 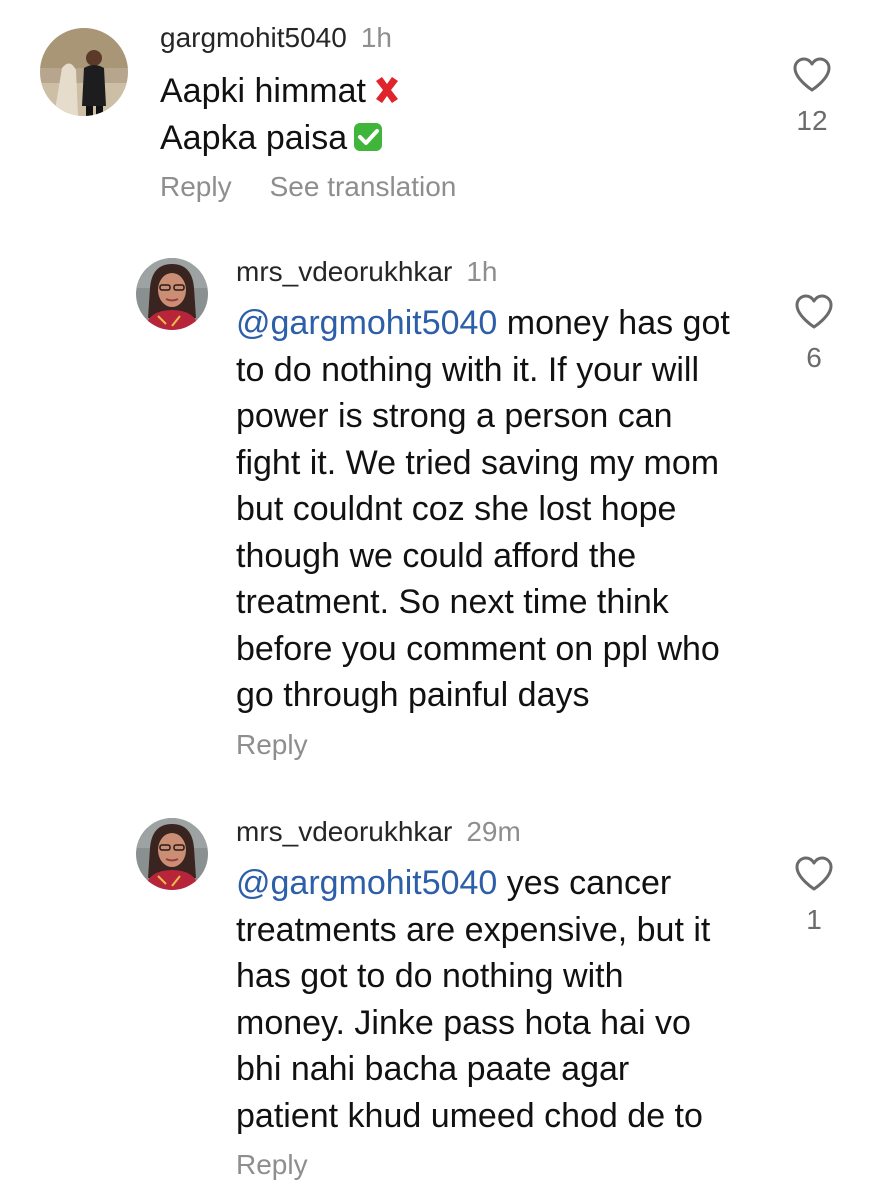 I want to click on comment-line: power is strong a person can, so click(x=454, y=416).